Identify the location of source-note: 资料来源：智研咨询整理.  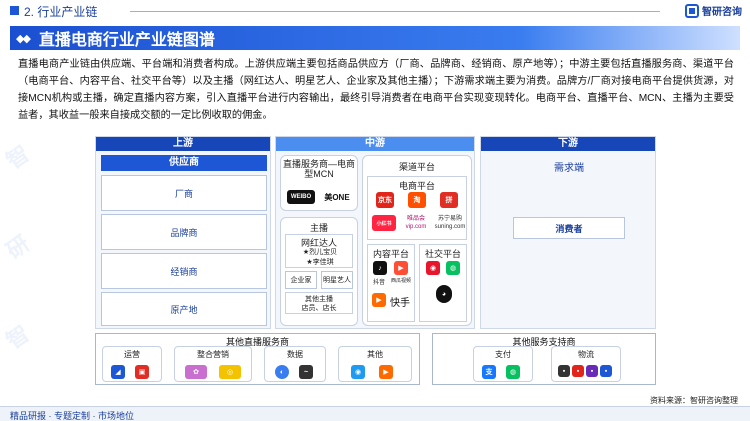
(694, 400).